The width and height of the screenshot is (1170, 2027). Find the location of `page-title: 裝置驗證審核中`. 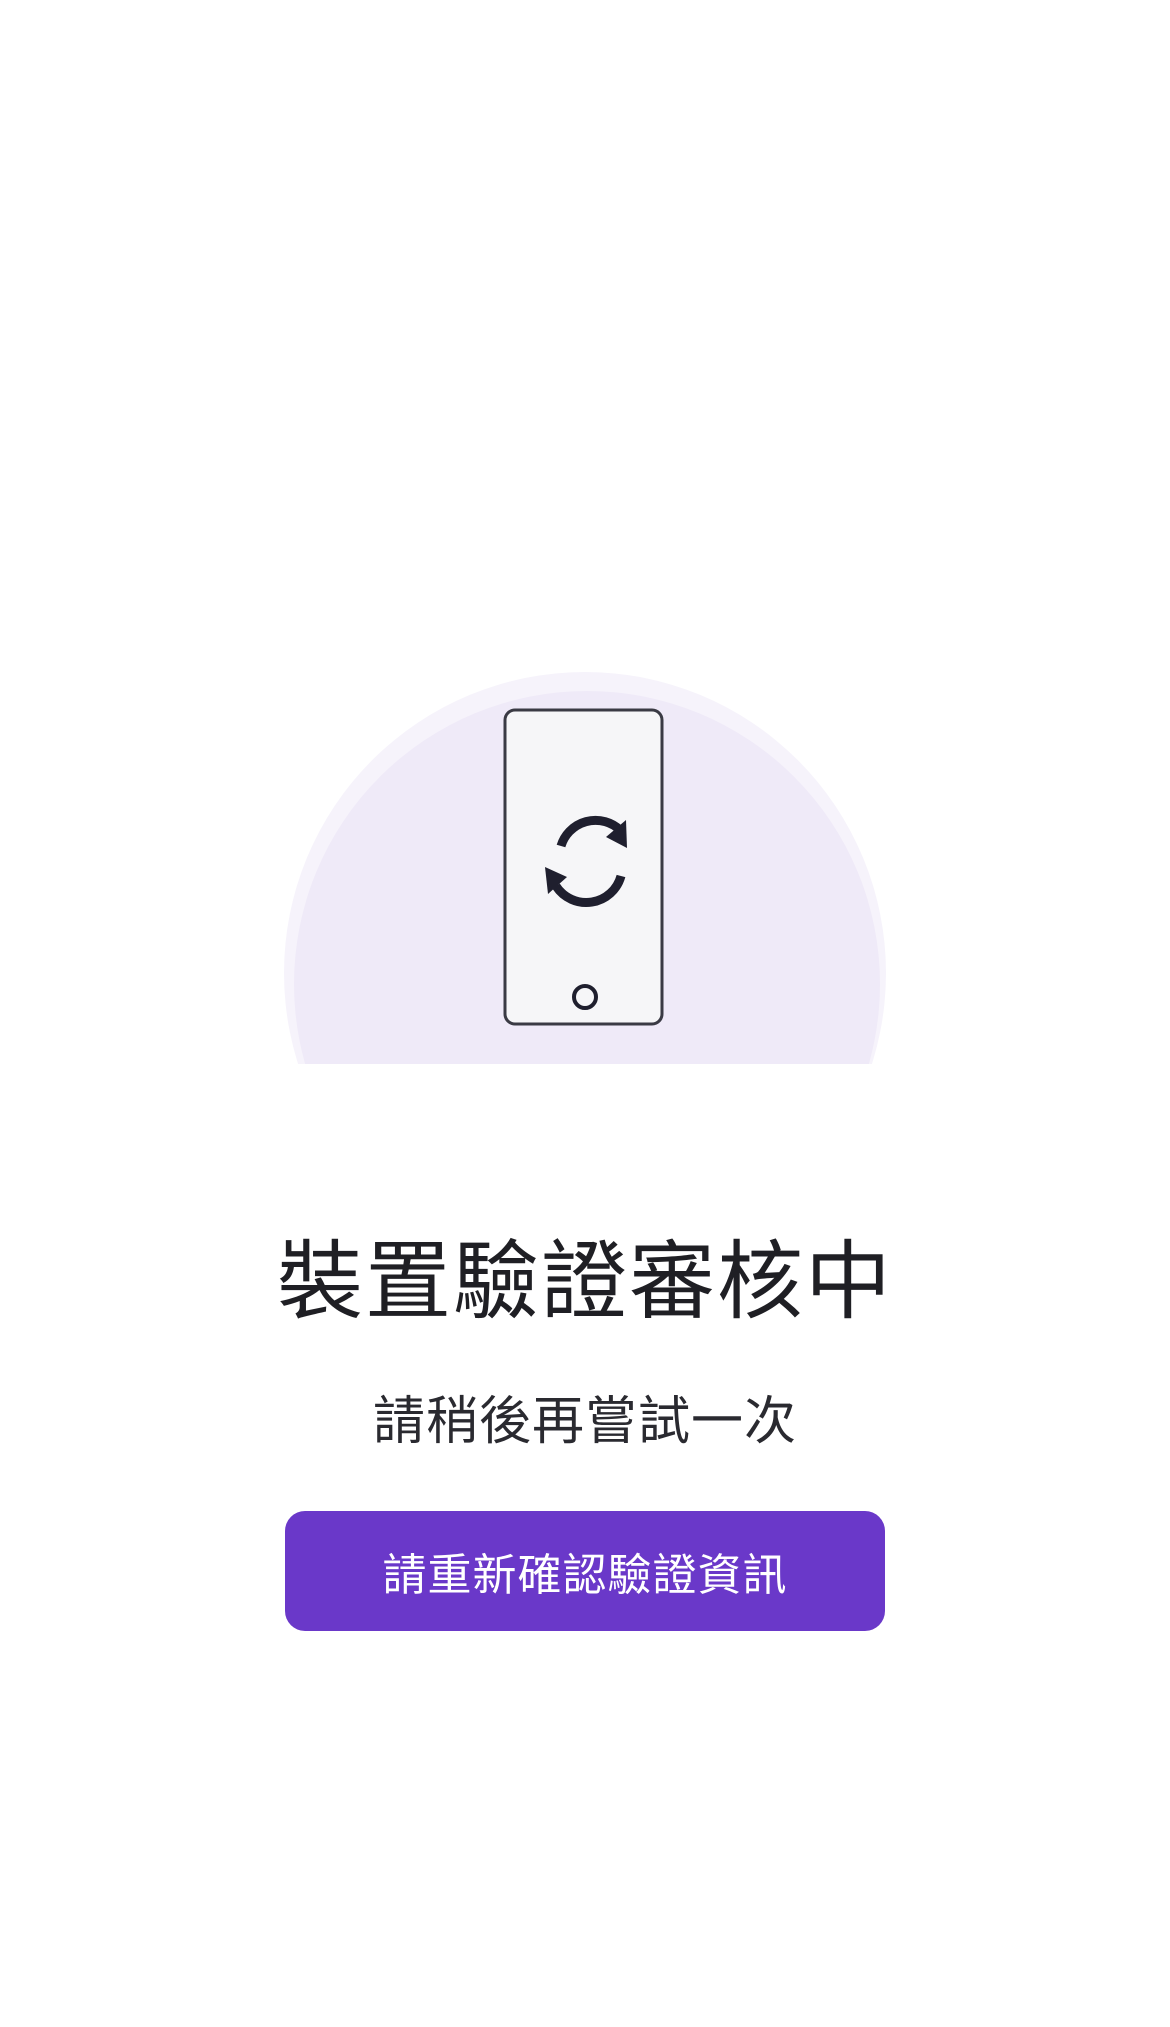

page-title: 裝置驗證審核中 is located at coordinates (585, 1282).